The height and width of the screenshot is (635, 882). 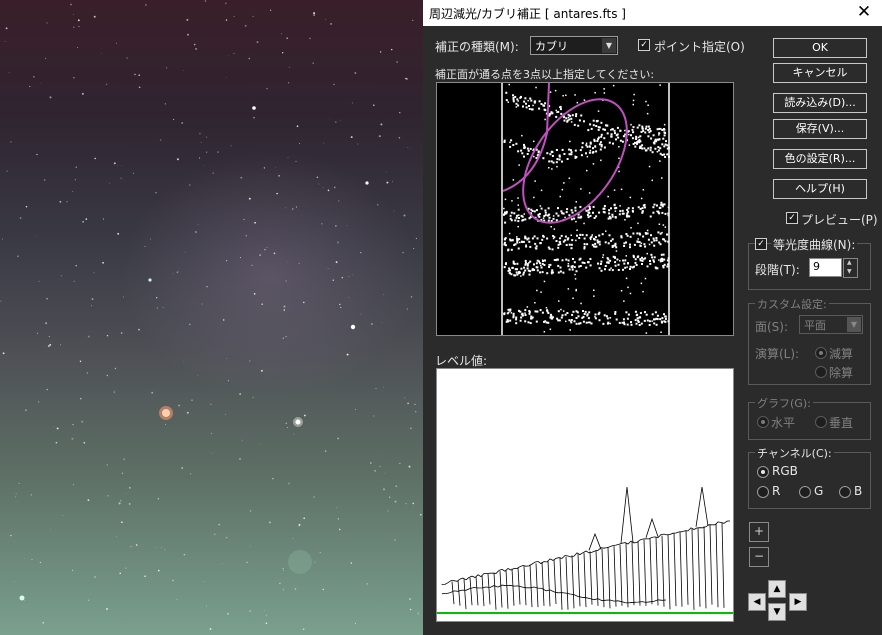 What do you see at coordinates (825, 267) in the screenshot?
I see `steps-input: 9` at bounding box center [825, 267].